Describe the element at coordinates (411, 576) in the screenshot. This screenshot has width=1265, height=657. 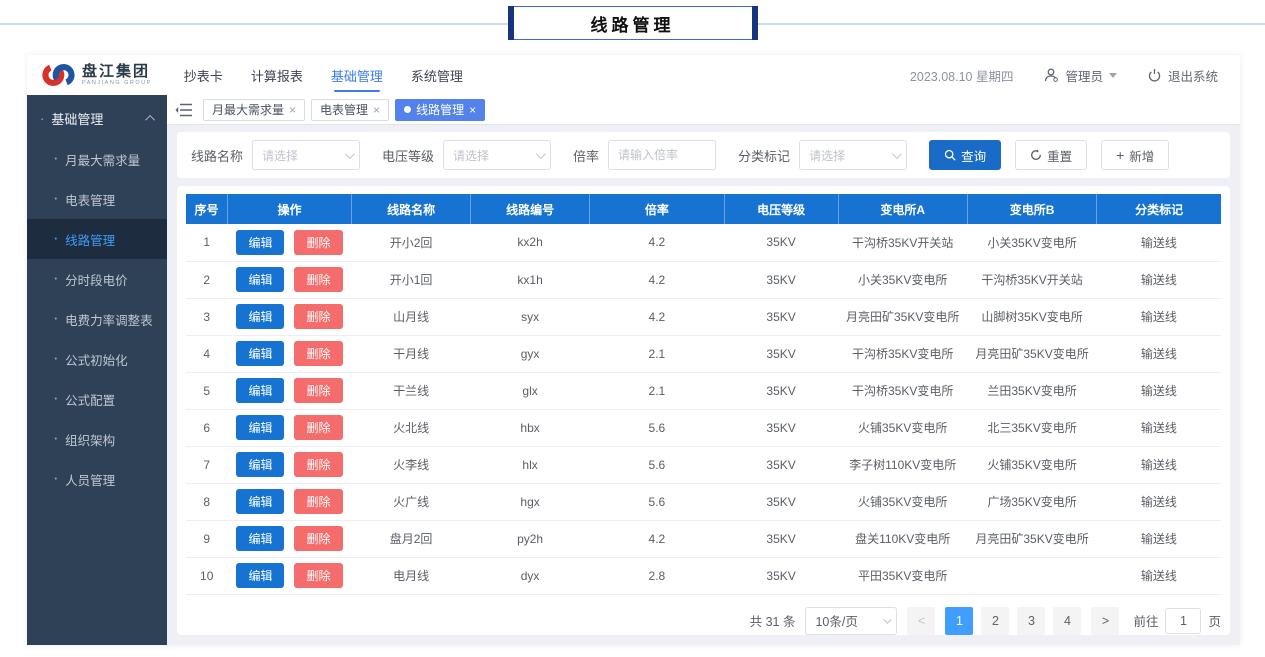
I see `cell-line-name: 电月线` at that location.